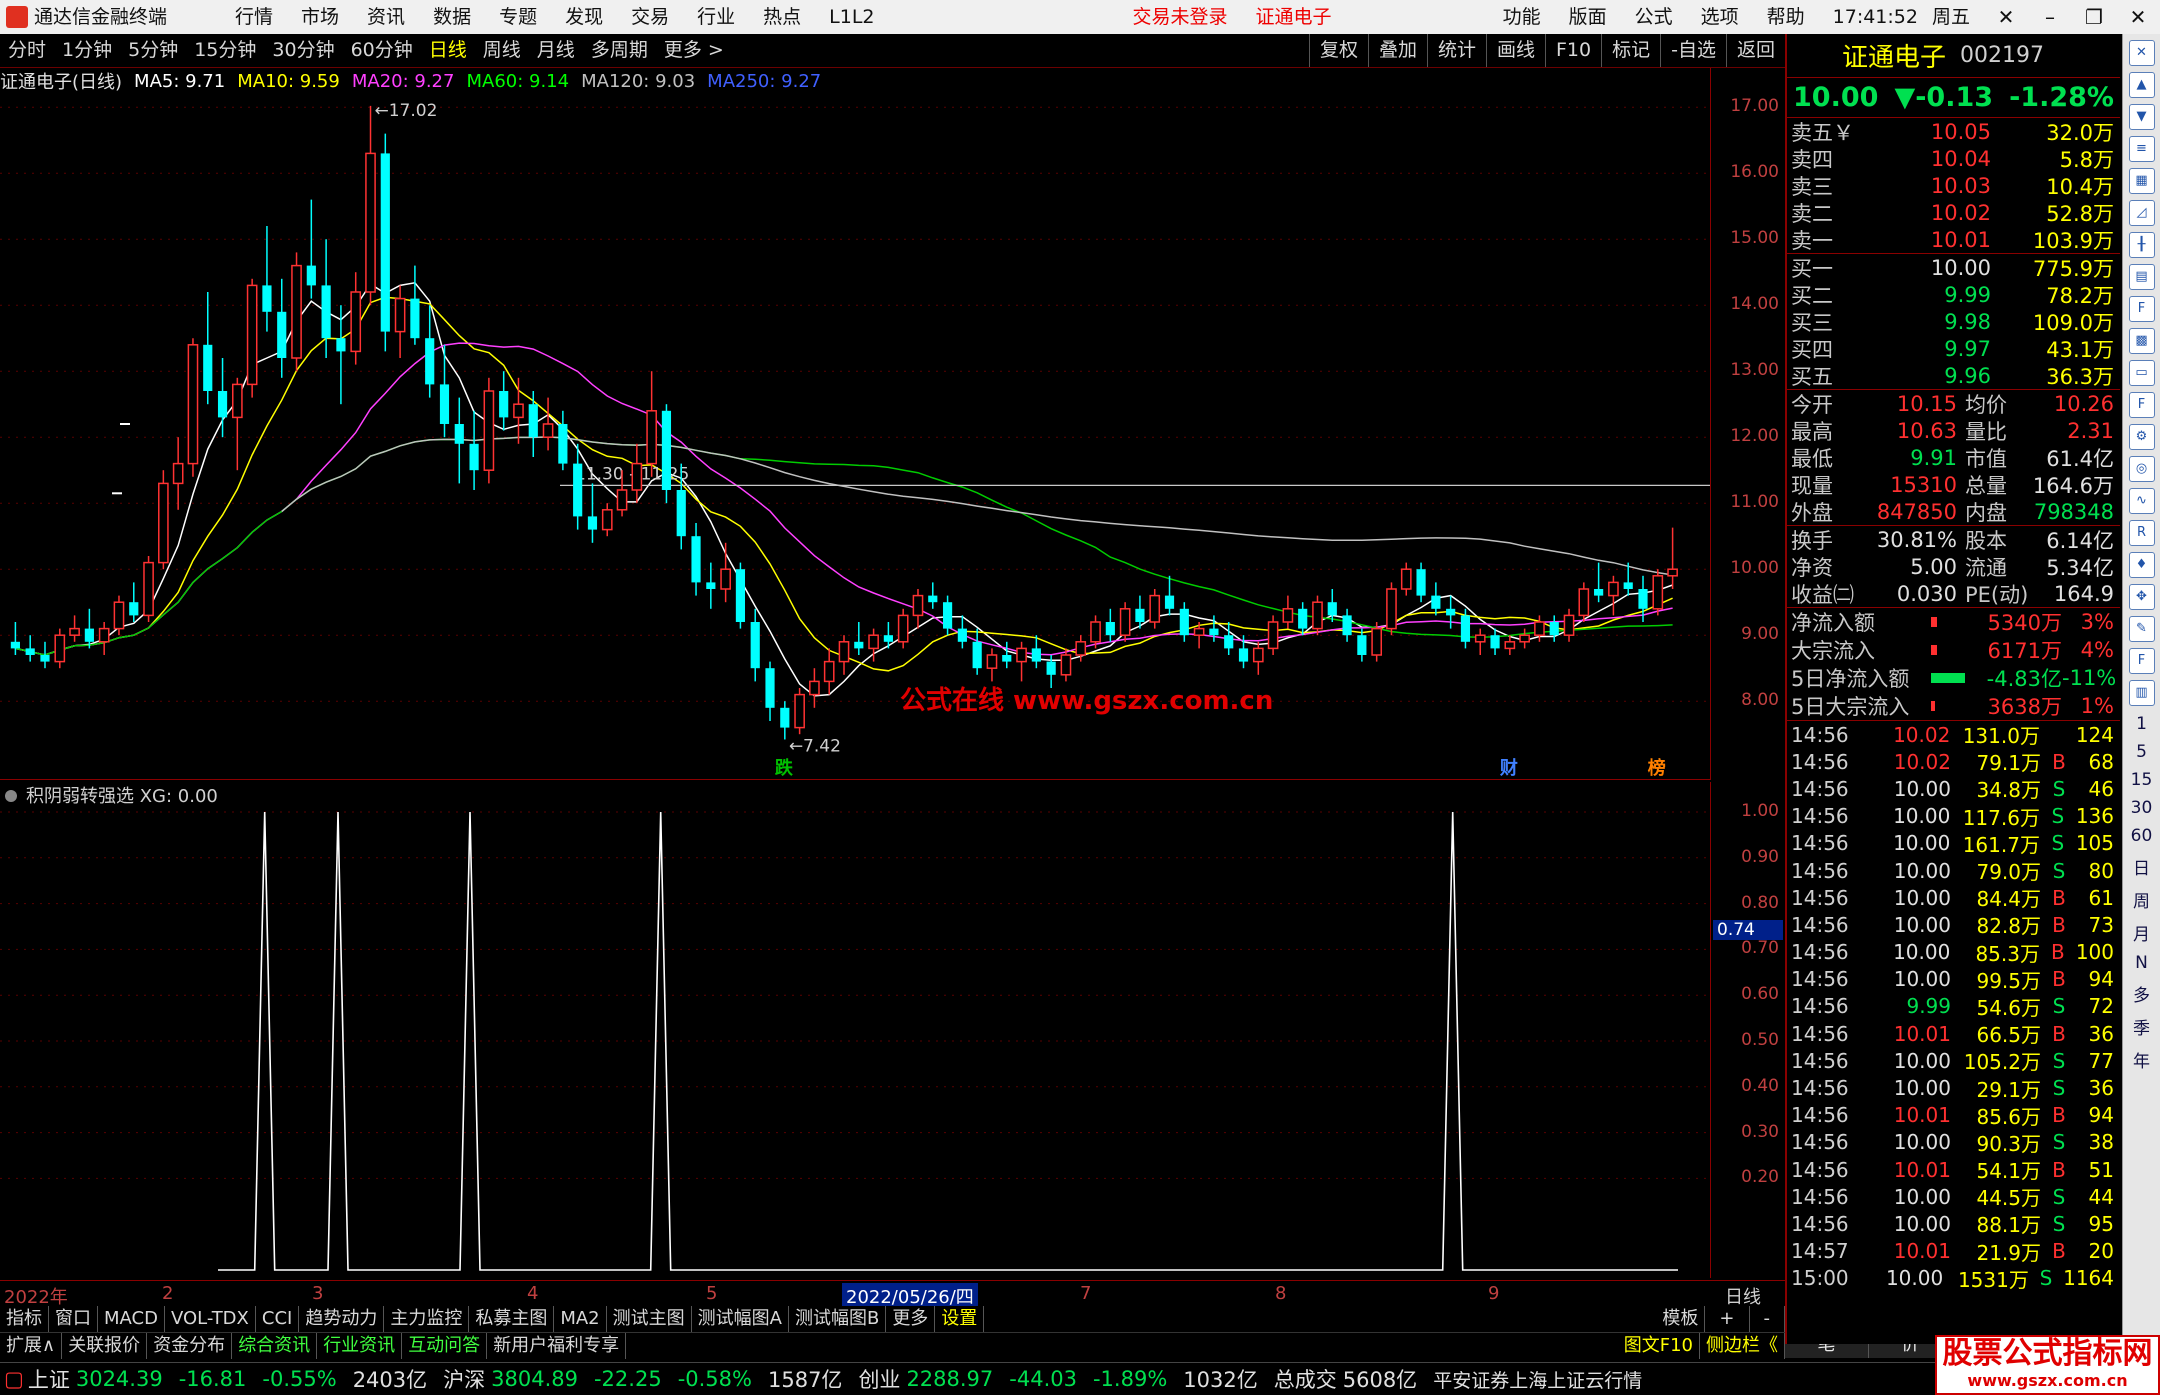  What do you see at coordinates (512, 1319) in the screenshot?
I see `tab-simuzhutu: 私募主图` at bounding box center [512, 1319].